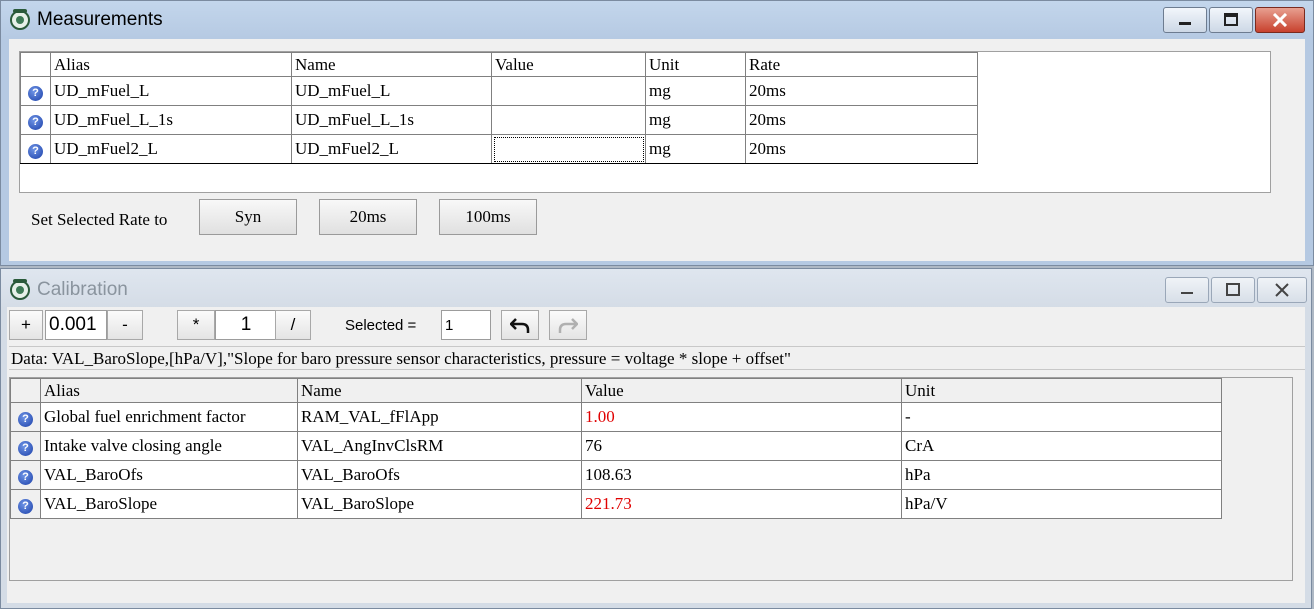 This screenshot has width=1314, height=609. I want to click on table-row: ? UD_mFuel_L UD_mFuel_L mg 20ms, so click(499, 91).